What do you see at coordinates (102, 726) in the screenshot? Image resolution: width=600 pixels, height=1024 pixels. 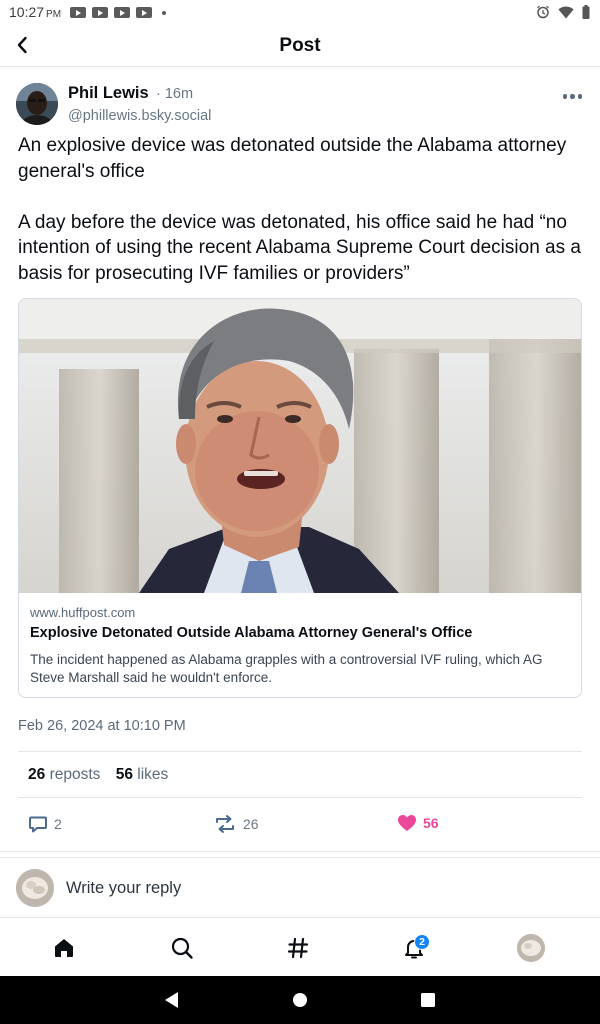 I see `post-date: Feb 26, 2024 at 10:10 PM` at bounding box center [102, 726].